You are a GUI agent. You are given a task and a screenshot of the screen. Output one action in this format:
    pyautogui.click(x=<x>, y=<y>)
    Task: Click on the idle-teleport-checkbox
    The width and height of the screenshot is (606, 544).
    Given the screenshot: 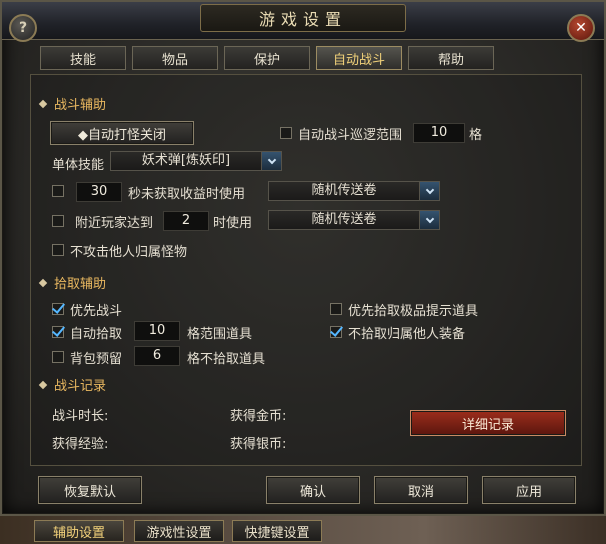 What is the action you would take?
    pyautogui.click(x=58, y=191)
    